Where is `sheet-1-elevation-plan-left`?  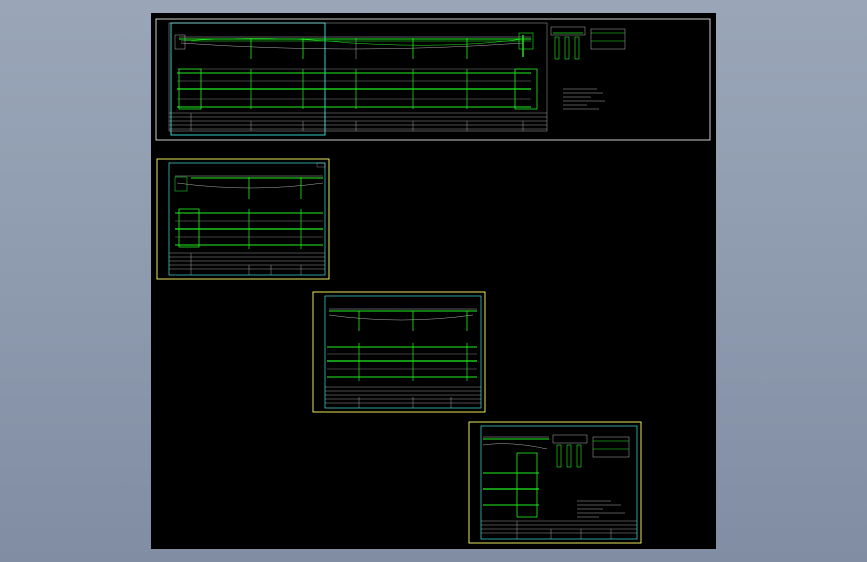 sheet-1-elevation-plan-left is located at coordinates (243, 219).